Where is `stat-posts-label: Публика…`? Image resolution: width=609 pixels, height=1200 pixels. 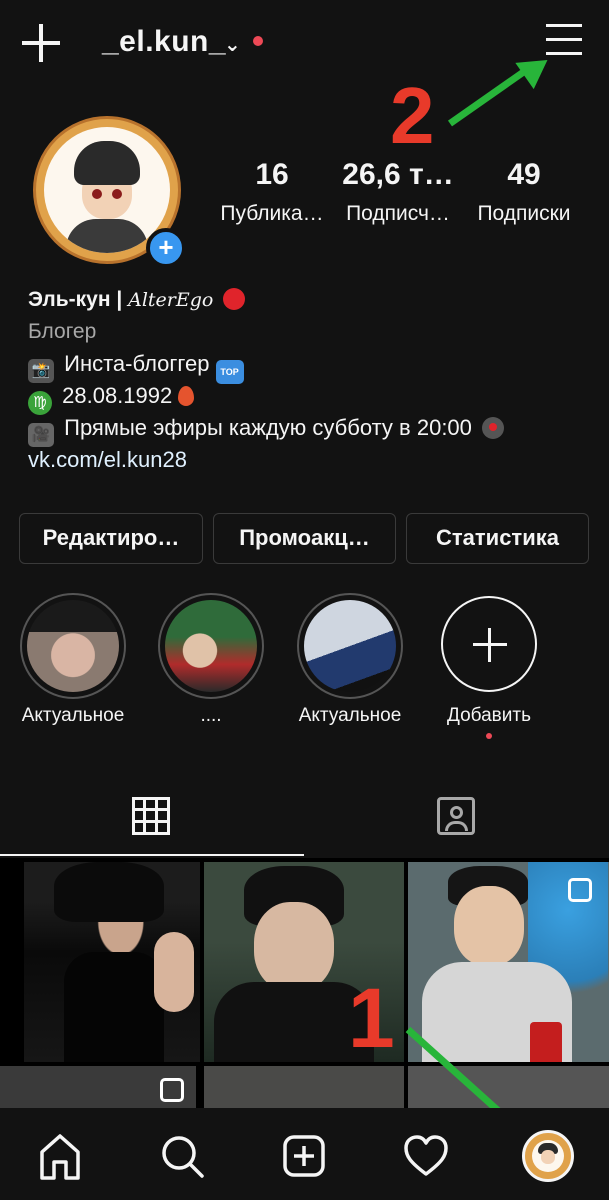 stat-posts-label: Публика… is located at coordinates (272, 213).